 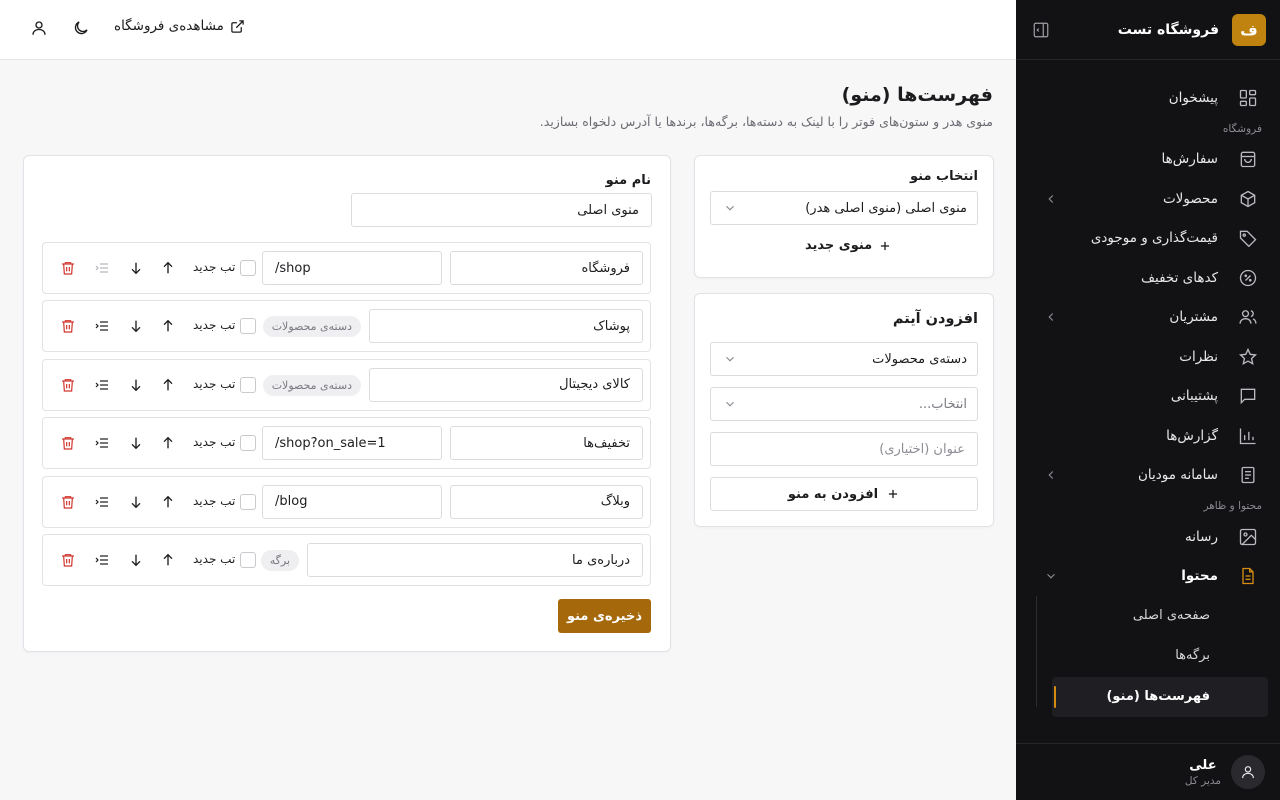 I want to click on menu-select: منوی اصلی (منوی اصلی هدر), so click(x=844, y=208).